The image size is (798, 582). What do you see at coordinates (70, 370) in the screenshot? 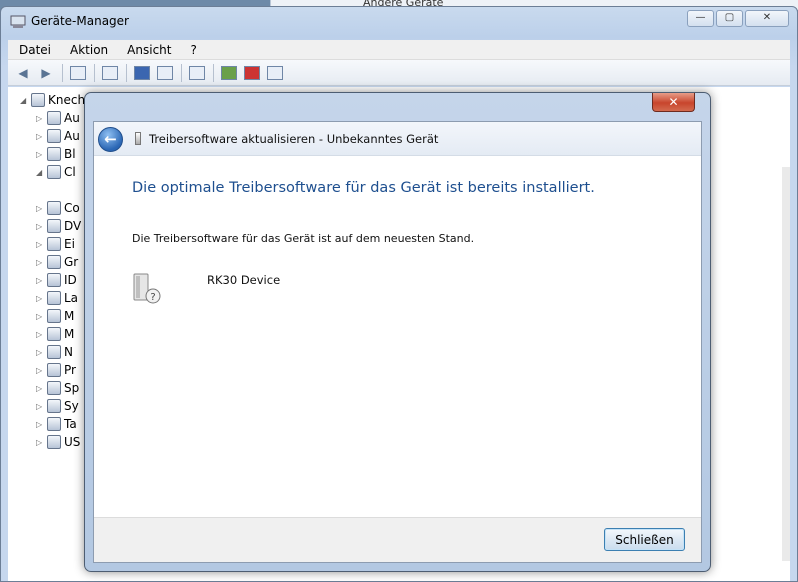
I see `tree-item-label: Pr` at bounding box center [70, 370].